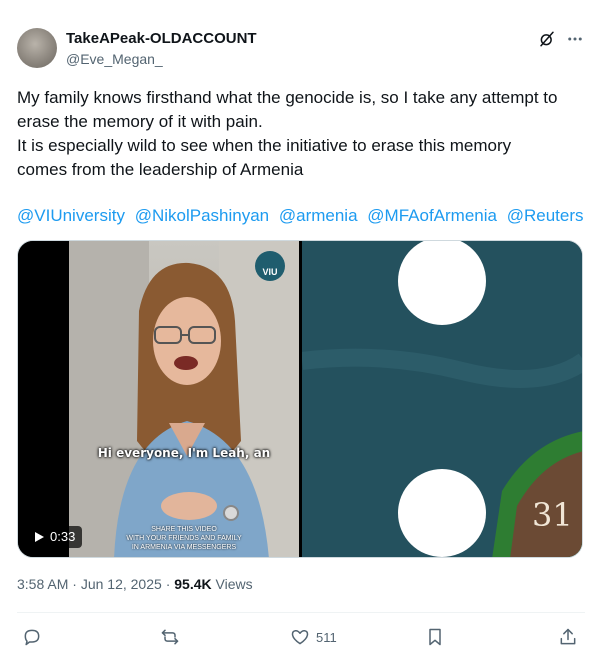 This screenshot has width=602, height=662. What do you see at coordinates (160, 169) in the screenshot?
I see `tweet-line: comes from the leadership of Armenia` at bounding box center [160, 169].